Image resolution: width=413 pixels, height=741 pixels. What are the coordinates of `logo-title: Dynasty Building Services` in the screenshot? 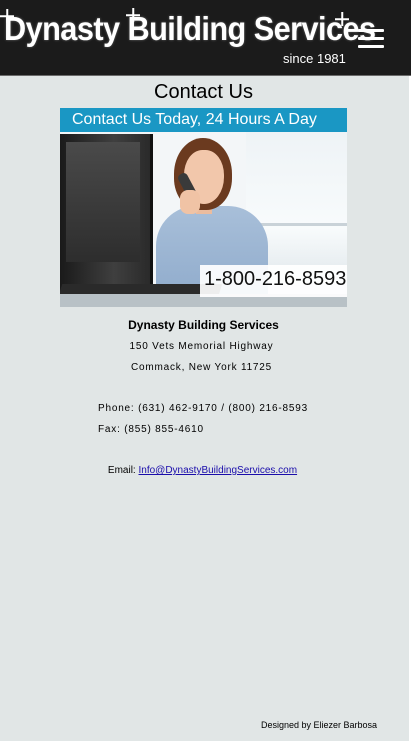 It's located at (190, 29).